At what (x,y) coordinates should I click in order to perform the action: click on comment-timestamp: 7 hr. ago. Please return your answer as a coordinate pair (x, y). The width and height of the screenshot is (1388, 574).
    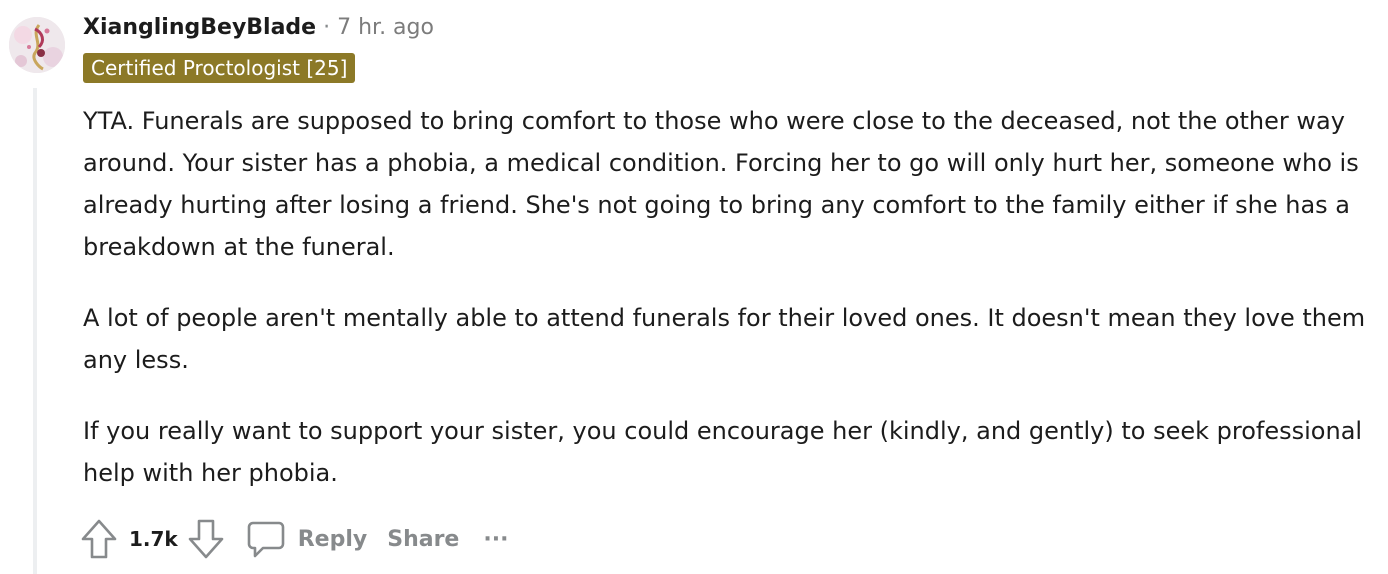
    Looking at the image, I should click on (385, 27).